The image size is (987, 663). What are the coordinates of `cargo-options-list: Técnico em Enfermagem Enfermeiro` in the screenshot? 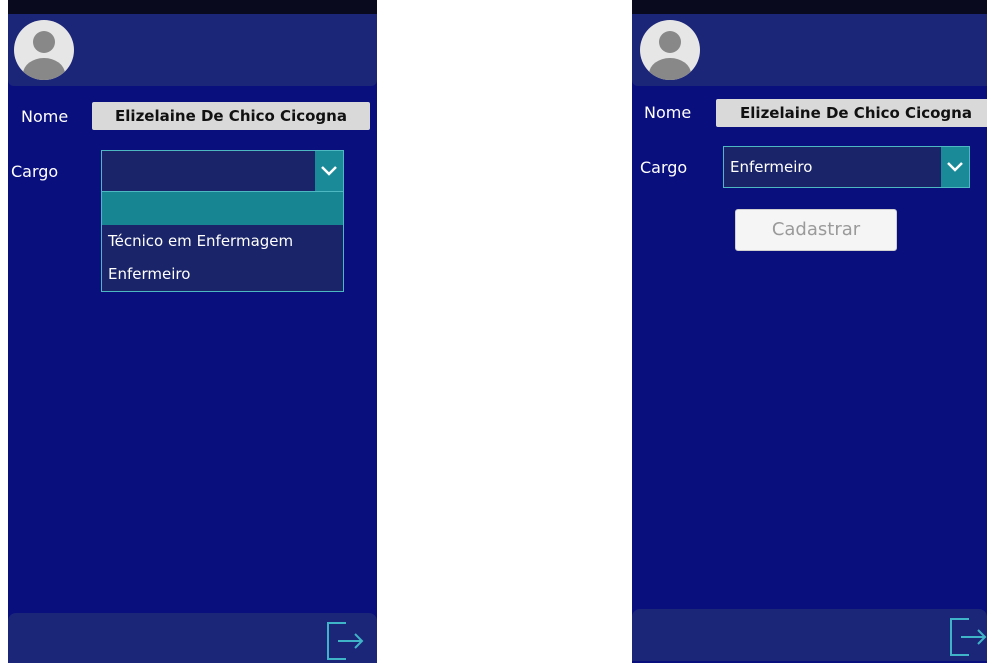 It's located at (222, 242).